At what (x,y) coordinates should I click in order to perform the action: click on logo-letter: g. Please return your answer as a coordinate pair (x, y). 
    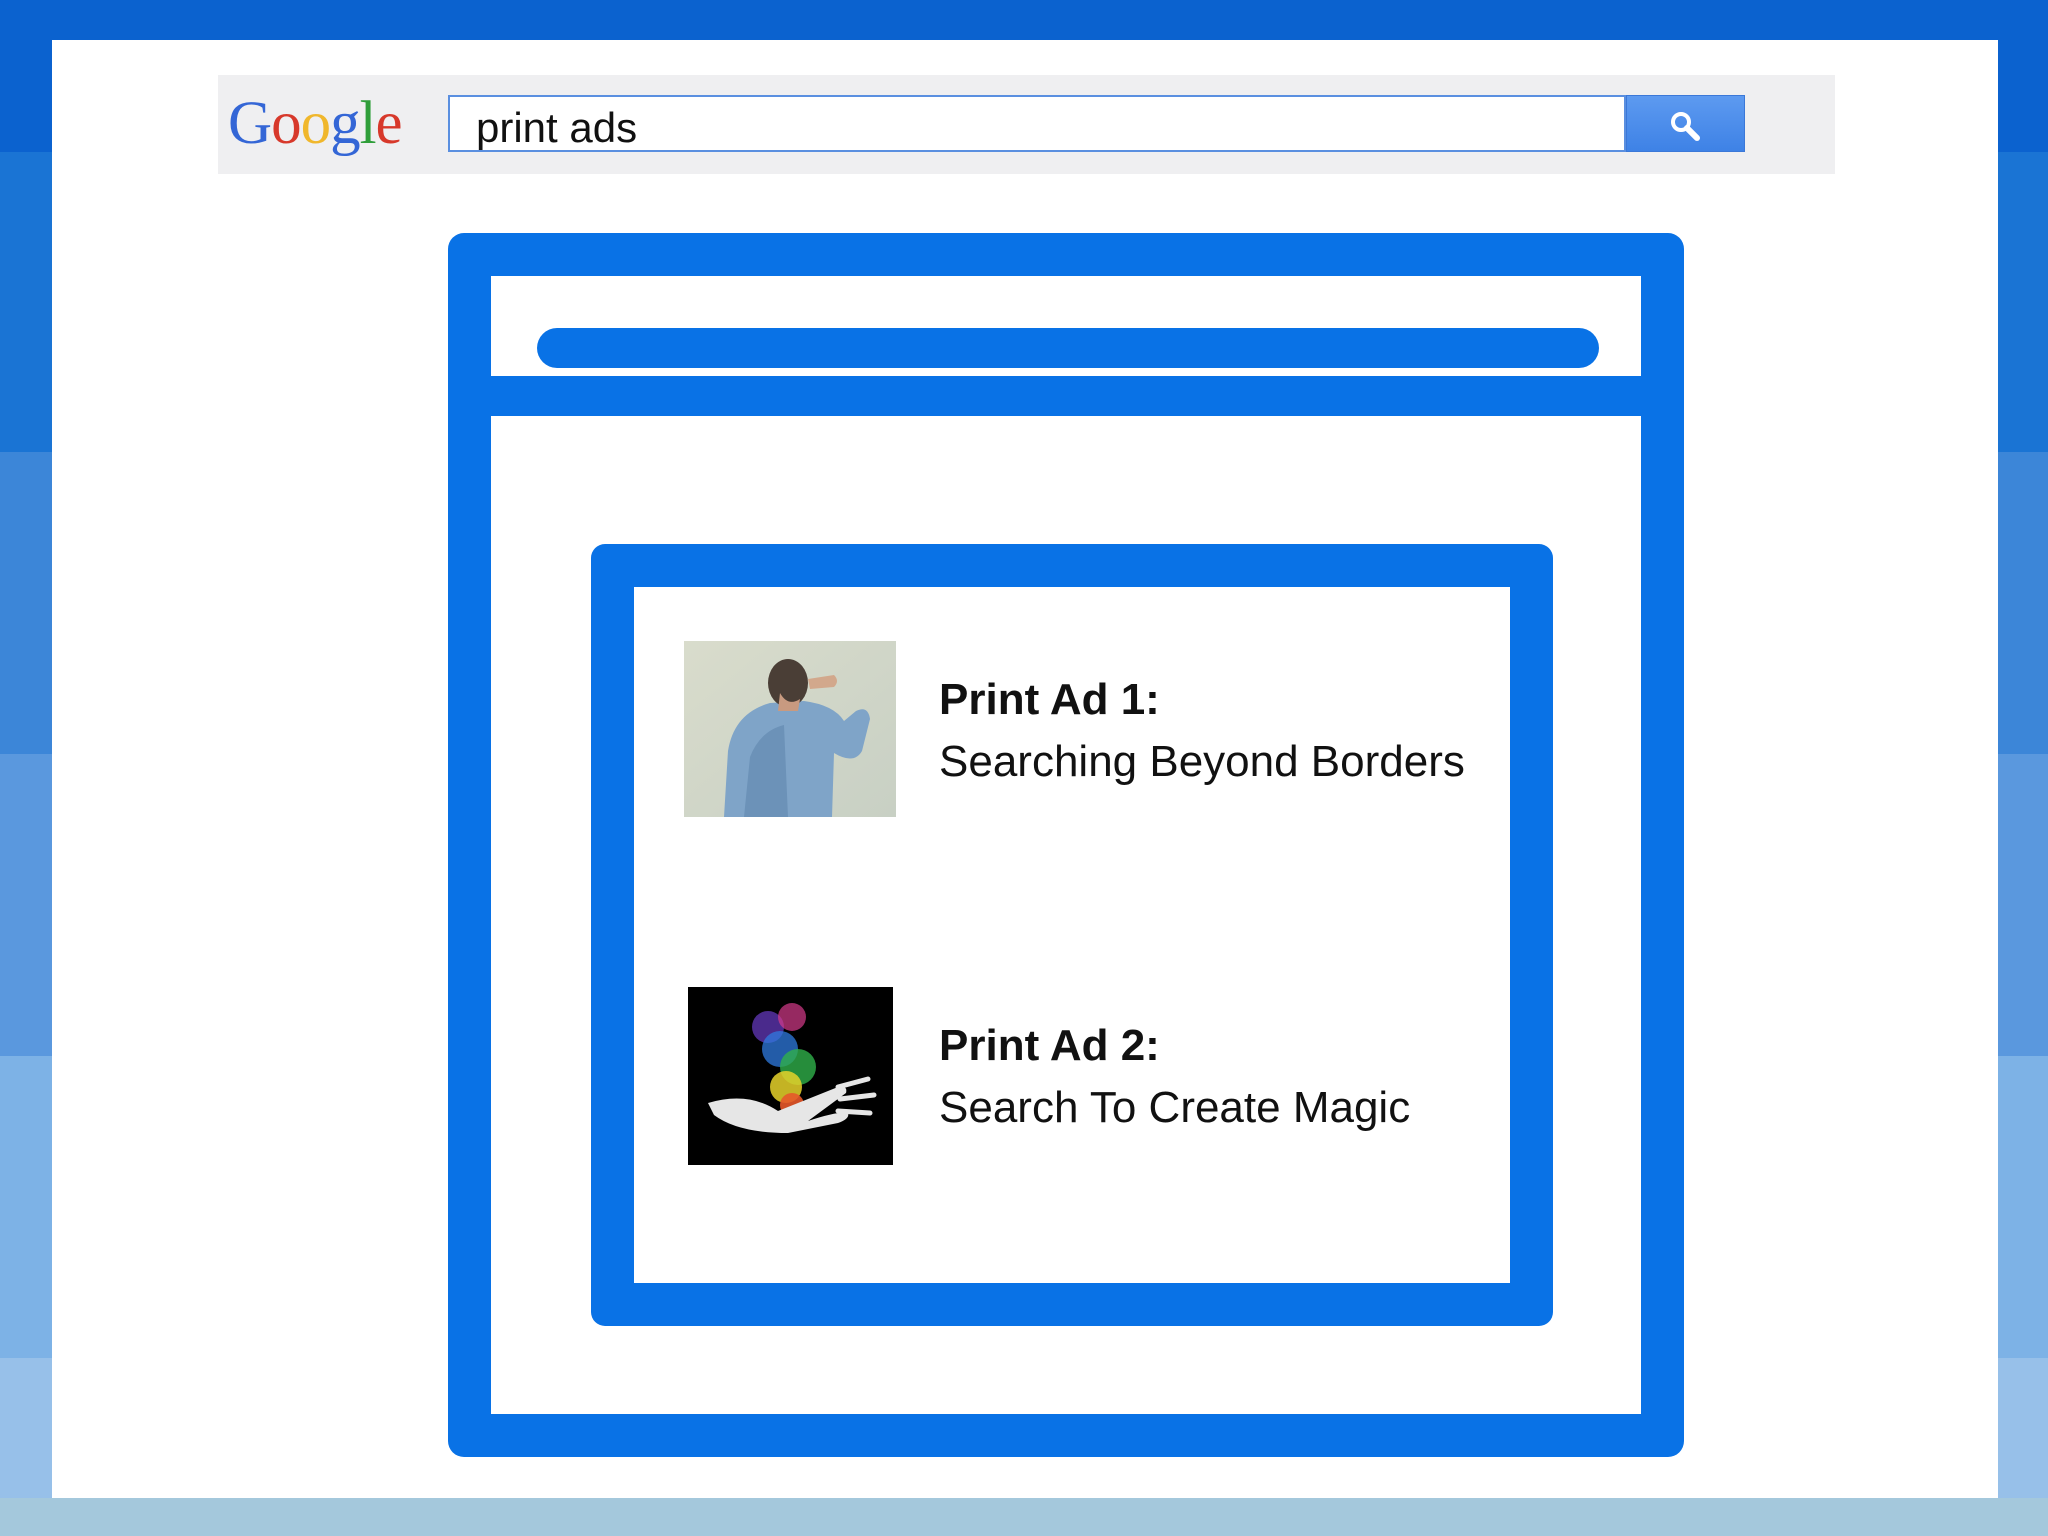
    Looking at the image, I should click on (345, 123).